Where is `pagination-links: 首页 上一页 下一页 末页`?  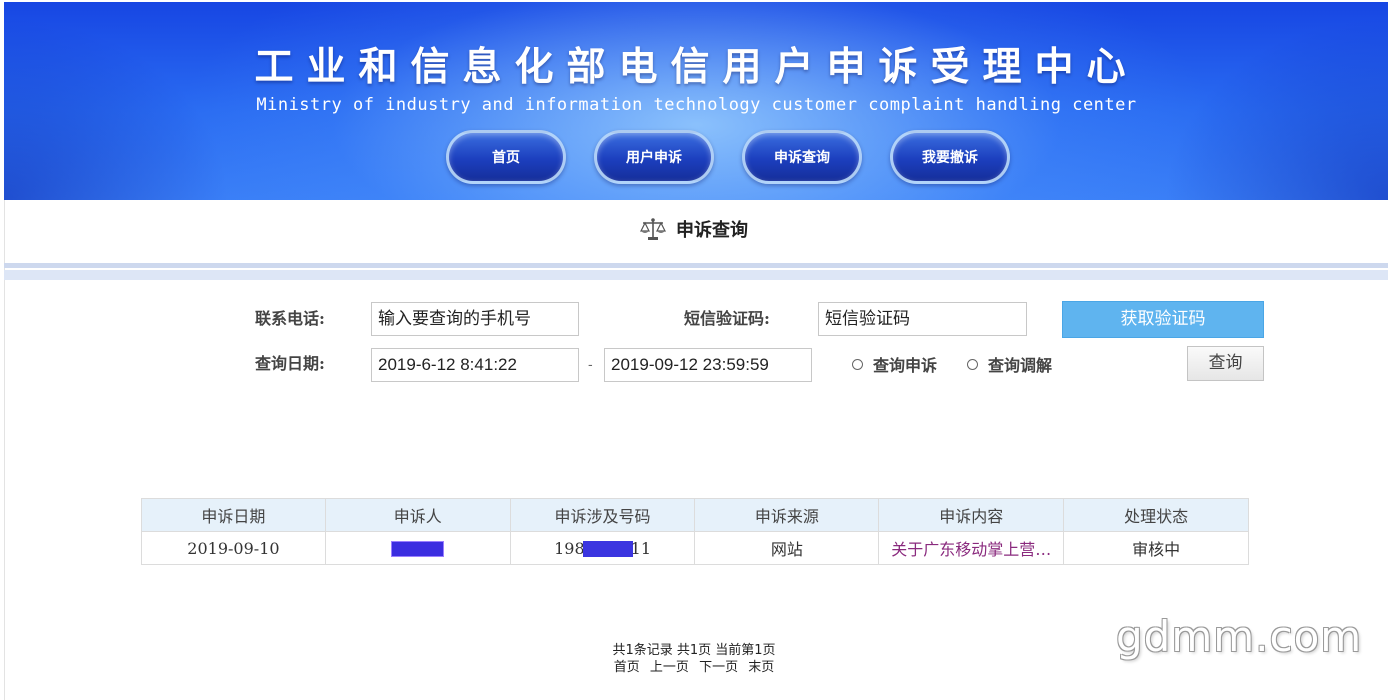 pagination-links: 首页 上一页 下一页 末页 is located at coordinates (694, 667).